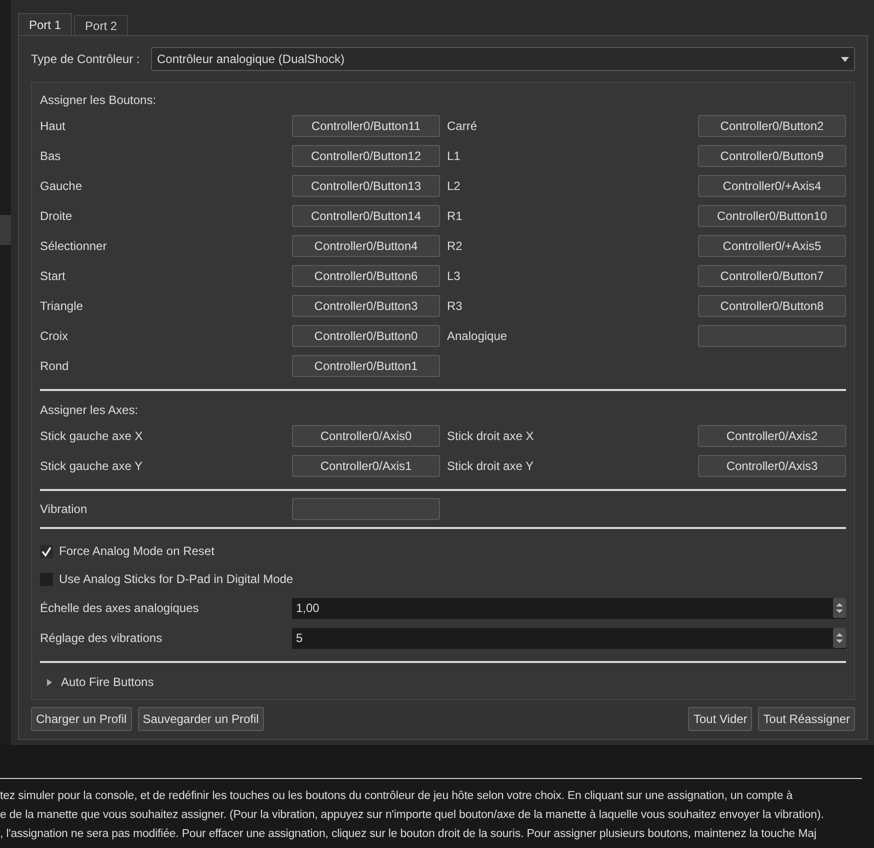 The image size is (874, 848). What do you see at coordinates (53, 126) in the screenshot?
I see `binding-label: Haut` at bounding box center [53, 126].